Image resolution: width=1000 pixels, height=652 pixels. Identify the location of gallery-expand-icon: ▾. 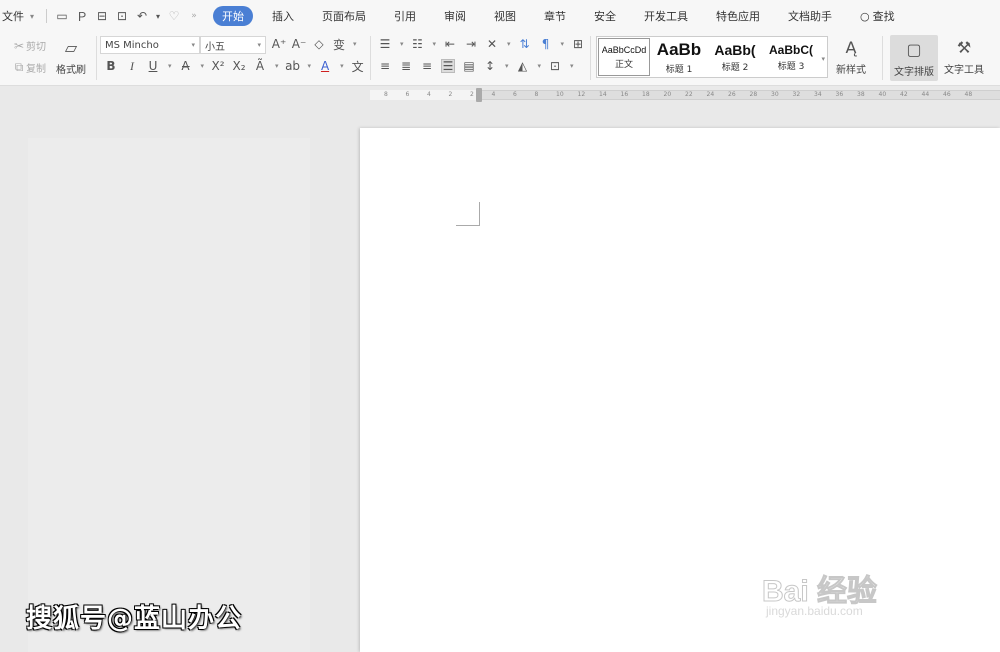
(823, 59).